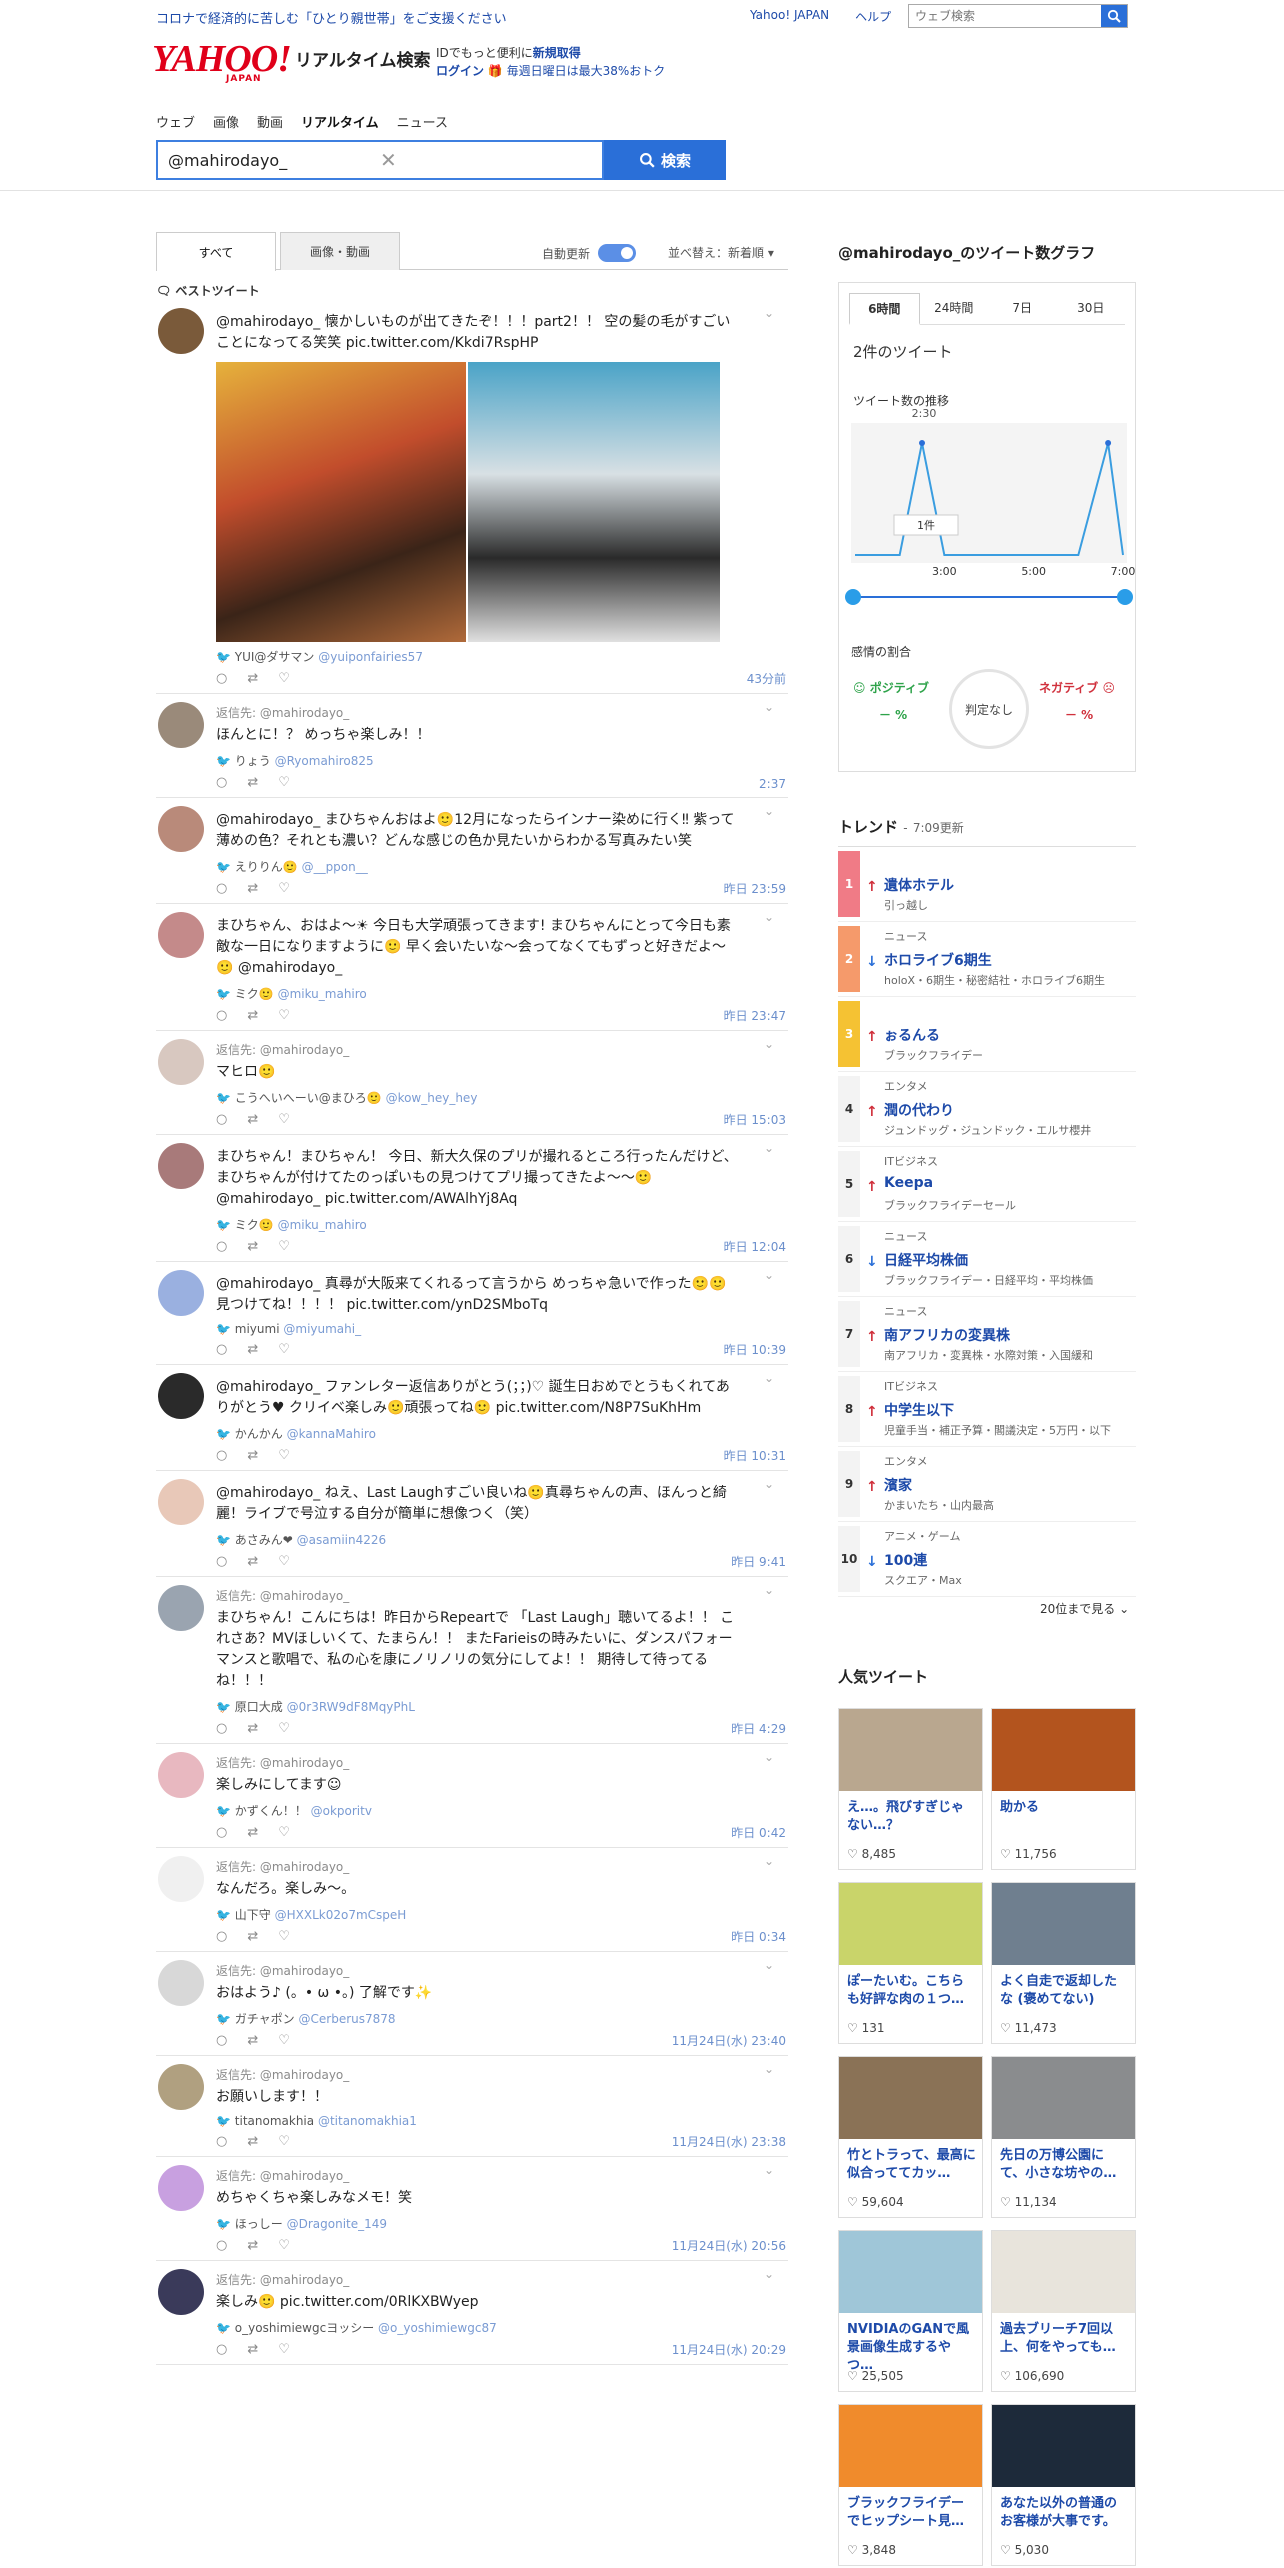 This screenshot has height=2568, width=1284. Describe the element at coordinates (755, 1119) in the screenshot. I see `tweet-time: 昨日 15:03` at that location.